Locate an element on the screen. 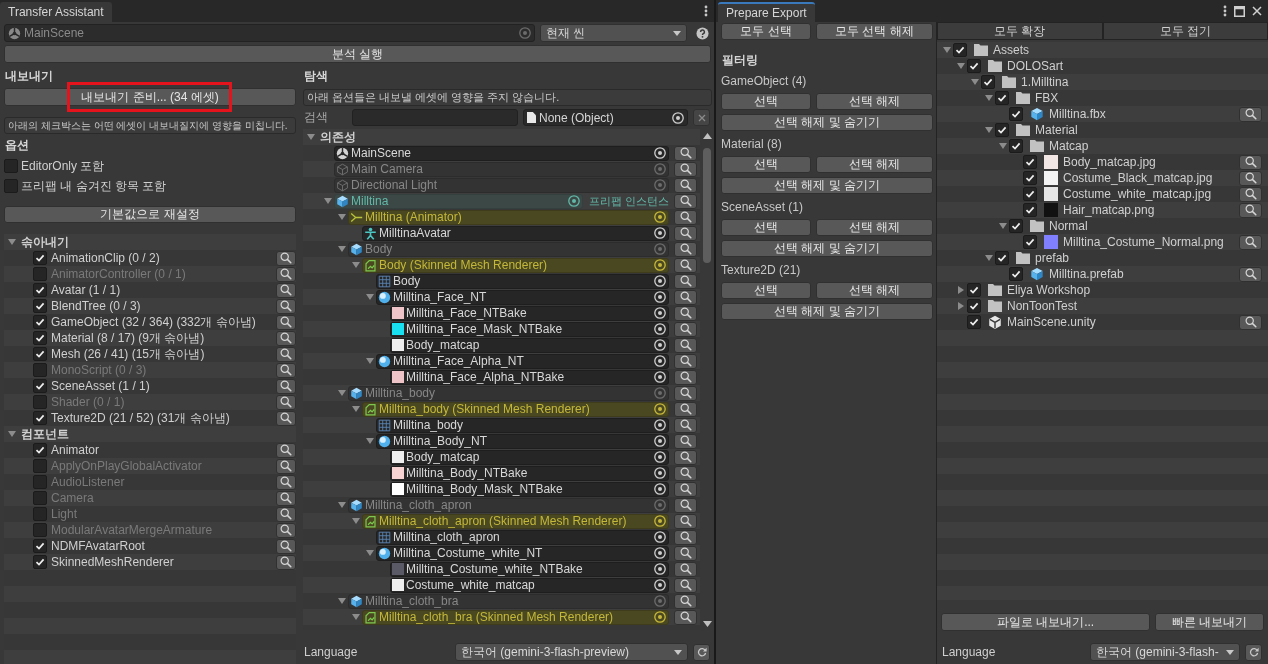  refresh-button is located at coordinates (701, 652).